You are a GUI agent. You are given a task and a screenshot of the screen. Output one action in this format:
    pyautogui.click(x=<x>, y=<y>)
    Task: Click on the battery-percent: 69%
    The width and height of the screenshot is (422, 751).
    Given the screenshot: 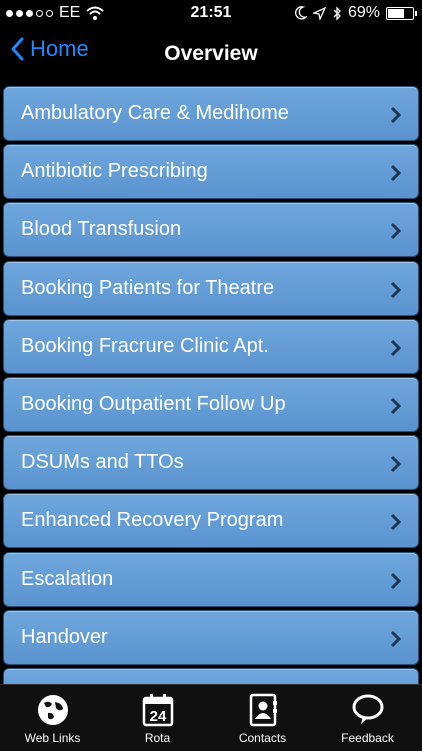 What is the action you would take?
    pyautogui.click(x=363, y=12)
    